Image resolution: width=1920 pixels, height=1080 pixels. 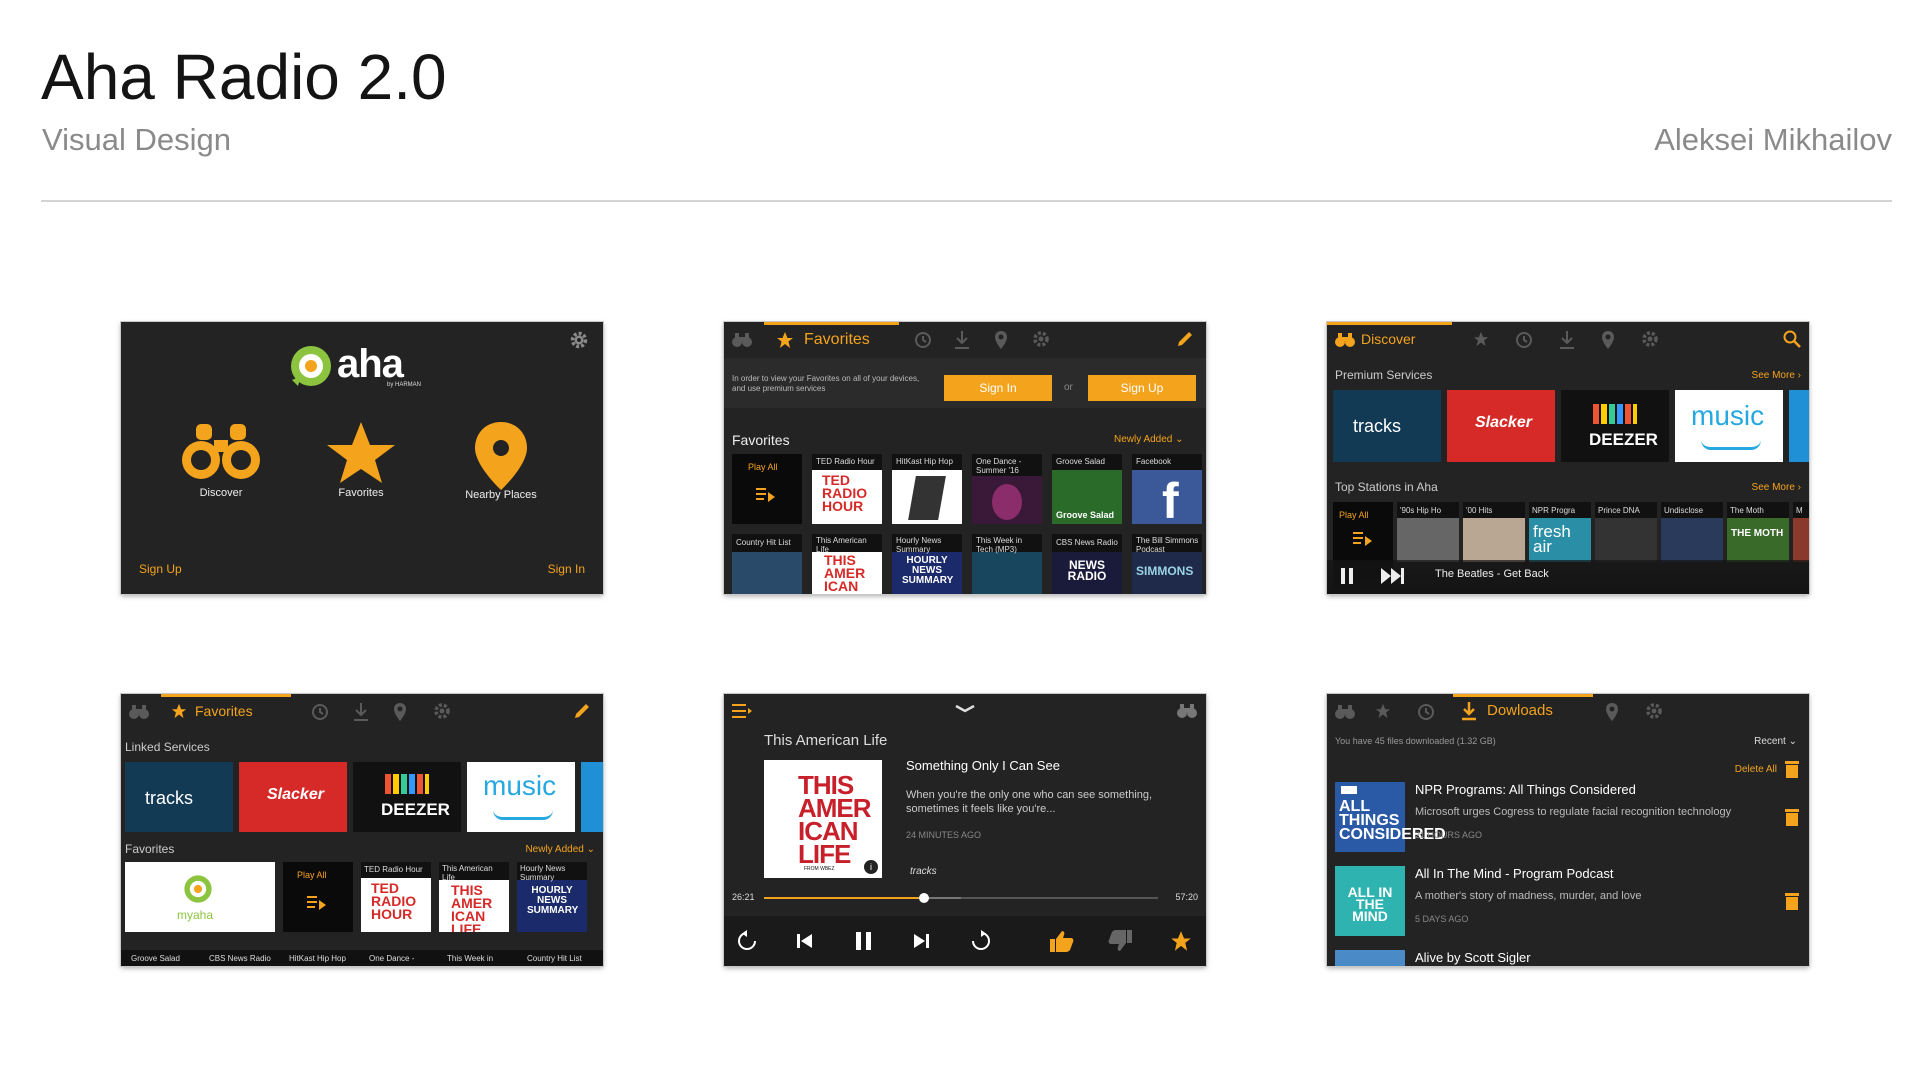 What do you see at coordinates (1393, 576) in the screenshot?
I see `skip-next-icon` at bounding box center [1393, 576].